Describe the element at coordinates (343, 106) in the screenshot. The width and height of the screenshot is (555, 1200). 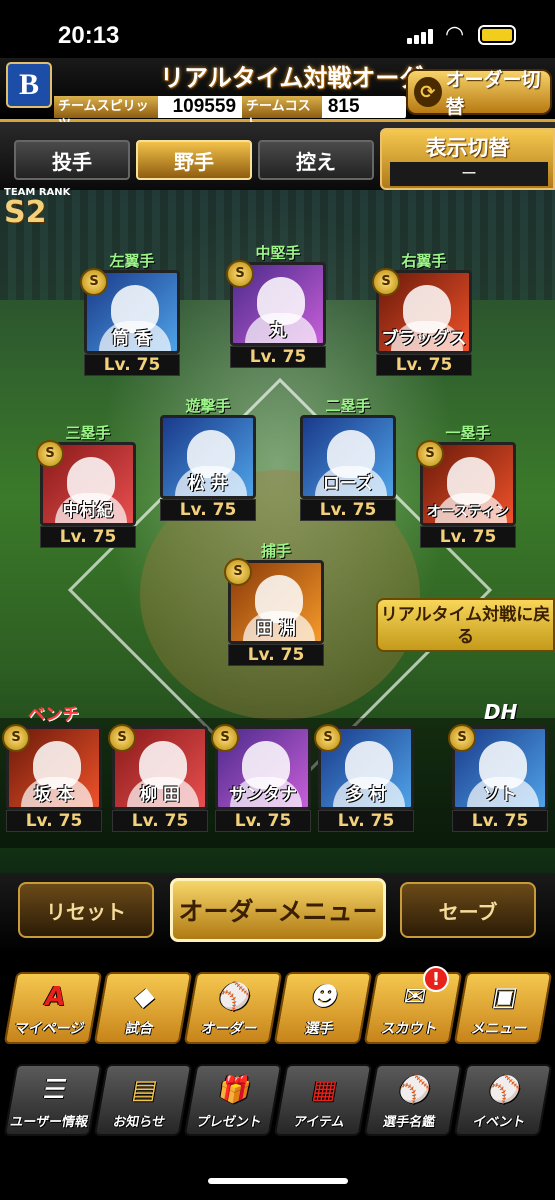
I see `team-cost-value: 815` at that location.